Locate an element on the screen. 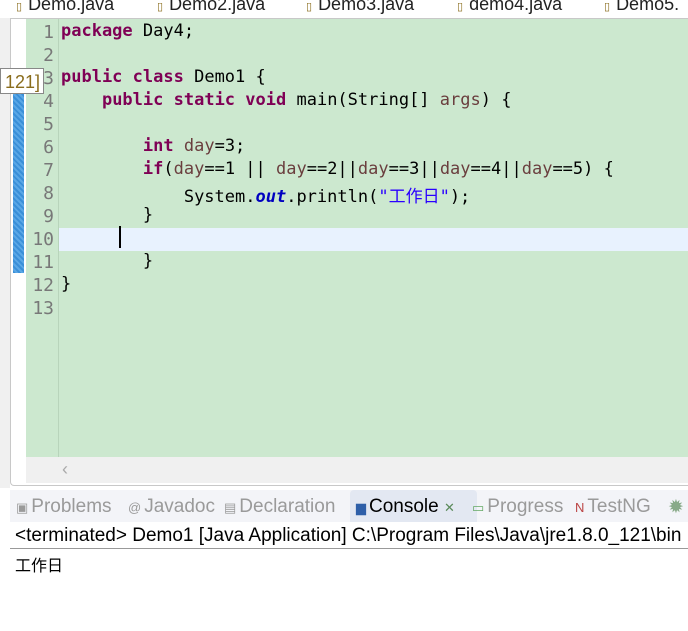 The image size is (688, 631). editor-tab: ▯ Demo5. is located at coordinates (641, 7).